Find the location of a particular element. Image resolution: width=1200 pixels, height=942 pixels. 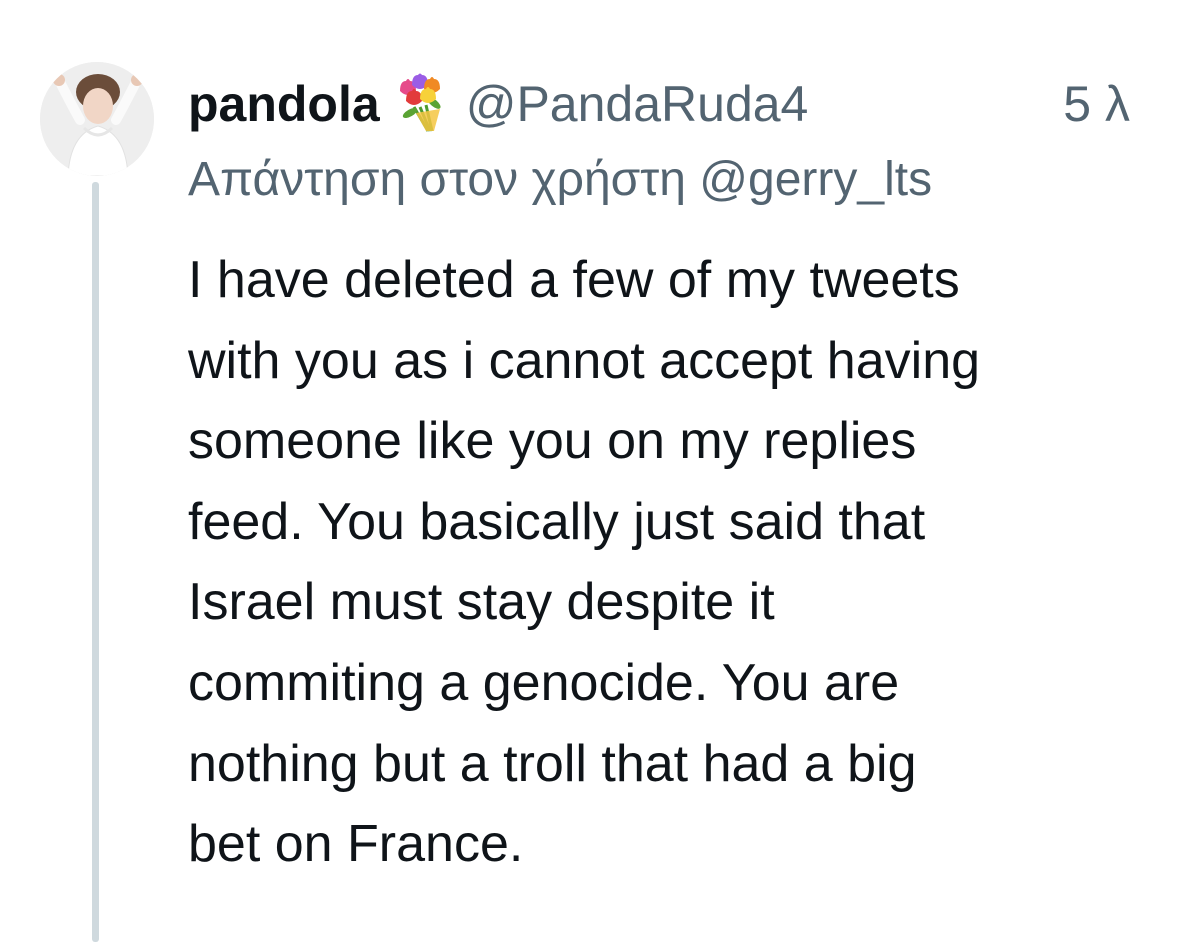

replying-to: Απάντηση στον χρήστη @gerry_lts is located at coordinates (560, 179).